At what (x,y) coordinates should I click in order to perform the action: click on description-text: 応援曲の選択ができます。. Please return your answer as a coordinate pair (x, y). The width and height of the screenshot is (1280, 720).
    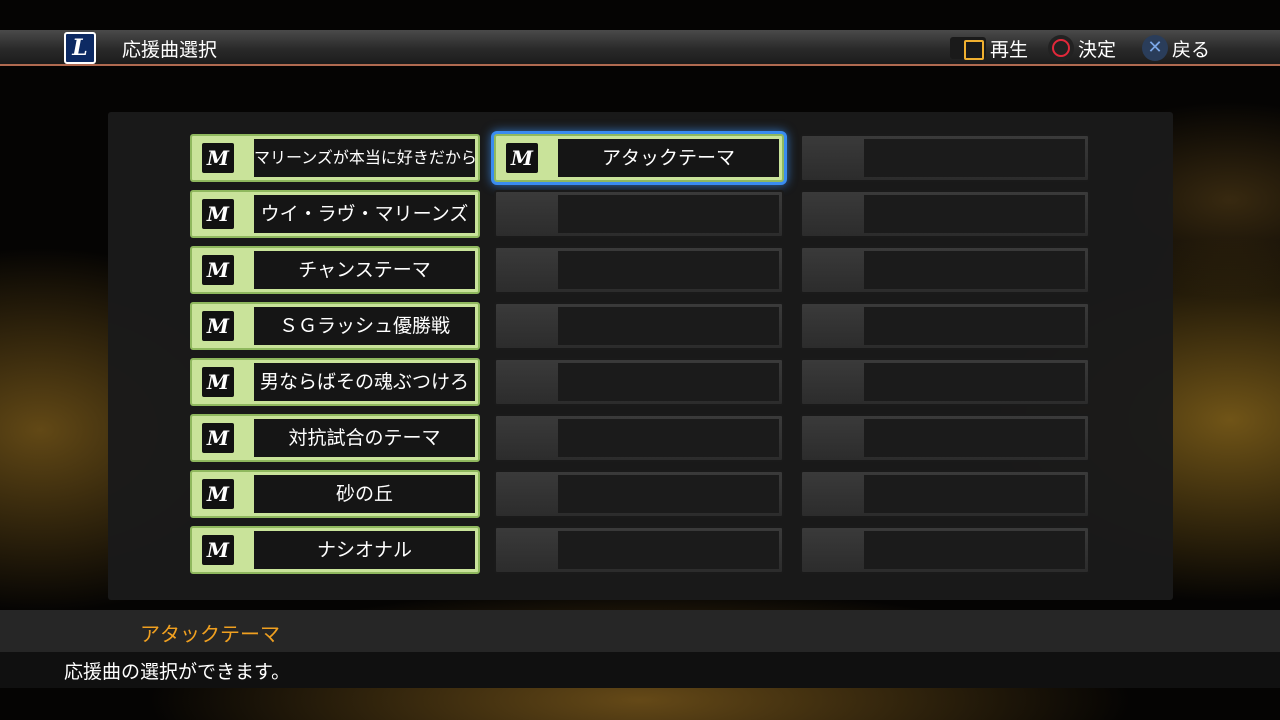
    Looking at the image, I should click on (177, 672).